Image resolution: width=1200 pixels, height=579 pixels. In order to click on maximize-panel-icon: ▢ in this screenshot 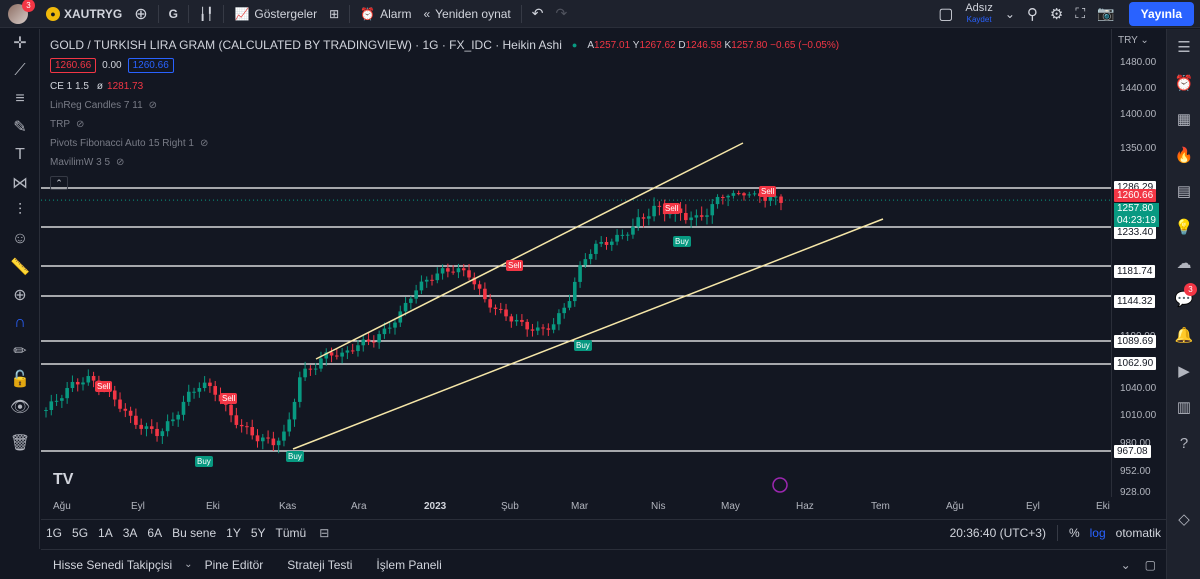, I will do `click(1150, 565)`.